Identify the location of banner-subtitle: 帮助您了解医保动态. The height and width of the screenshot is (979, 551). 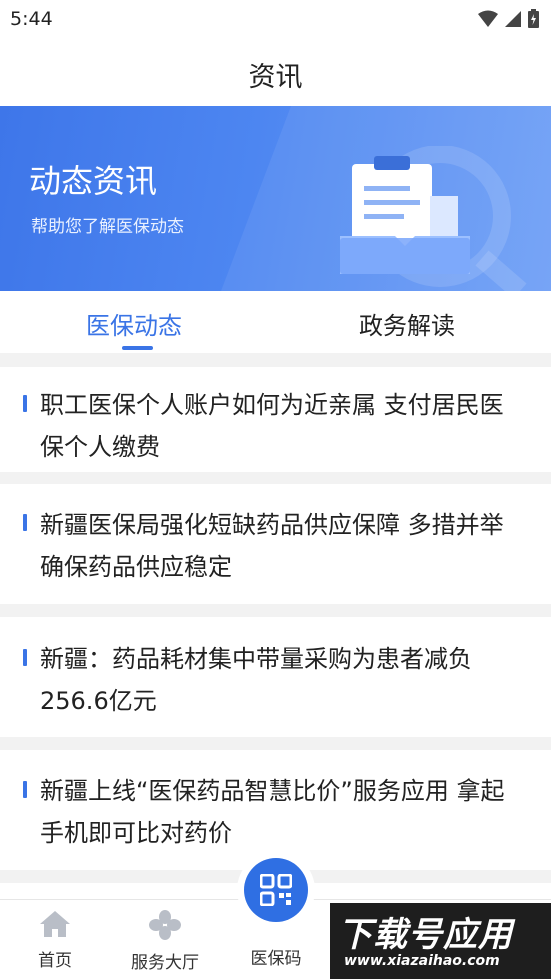
(107, 227).